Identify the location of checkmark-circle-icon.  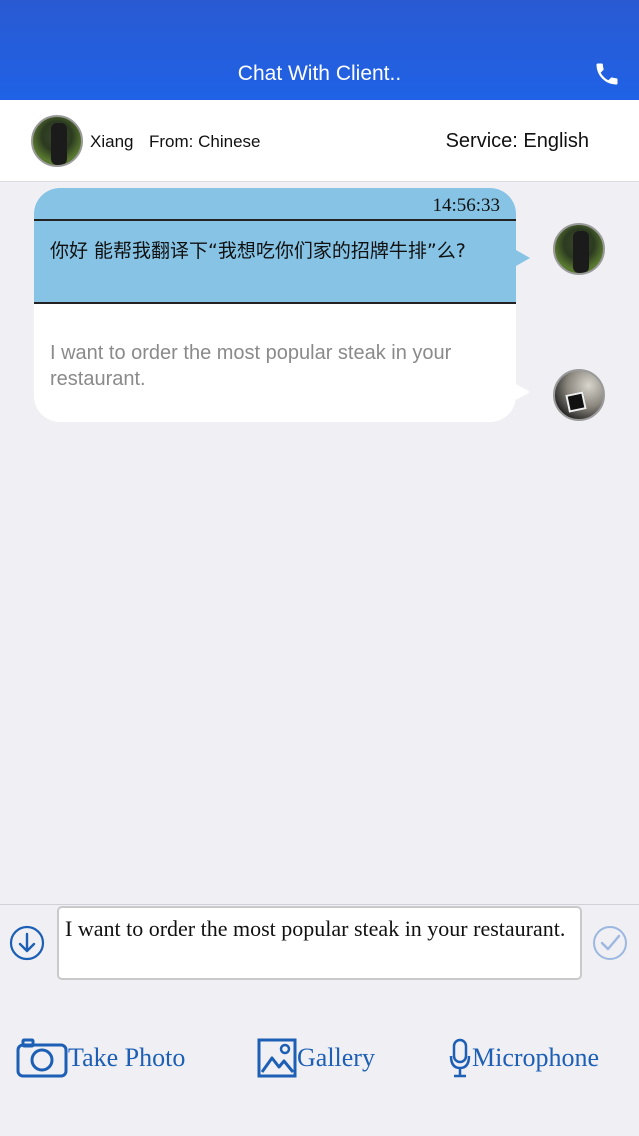
(610, 943).